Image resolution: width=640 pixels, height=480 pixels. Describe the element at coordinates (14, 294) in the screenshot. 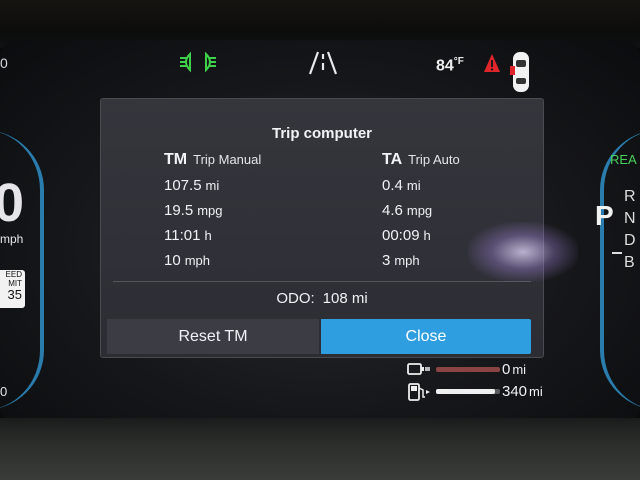

I see `speed-limit-value: 35` at that location.